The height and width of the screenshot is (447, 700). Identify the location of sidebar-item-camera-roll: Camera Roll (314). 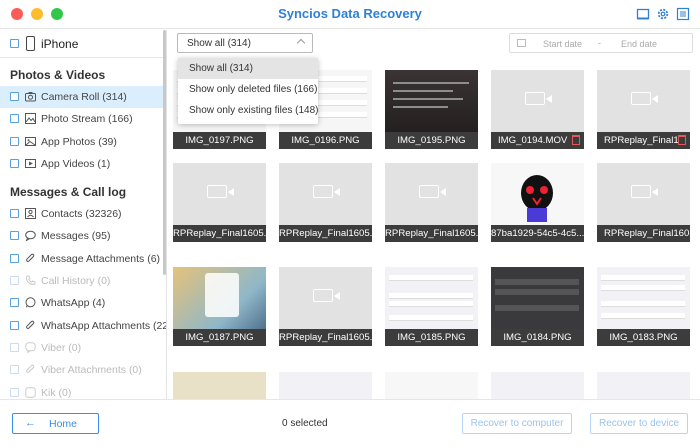
(83, 97).